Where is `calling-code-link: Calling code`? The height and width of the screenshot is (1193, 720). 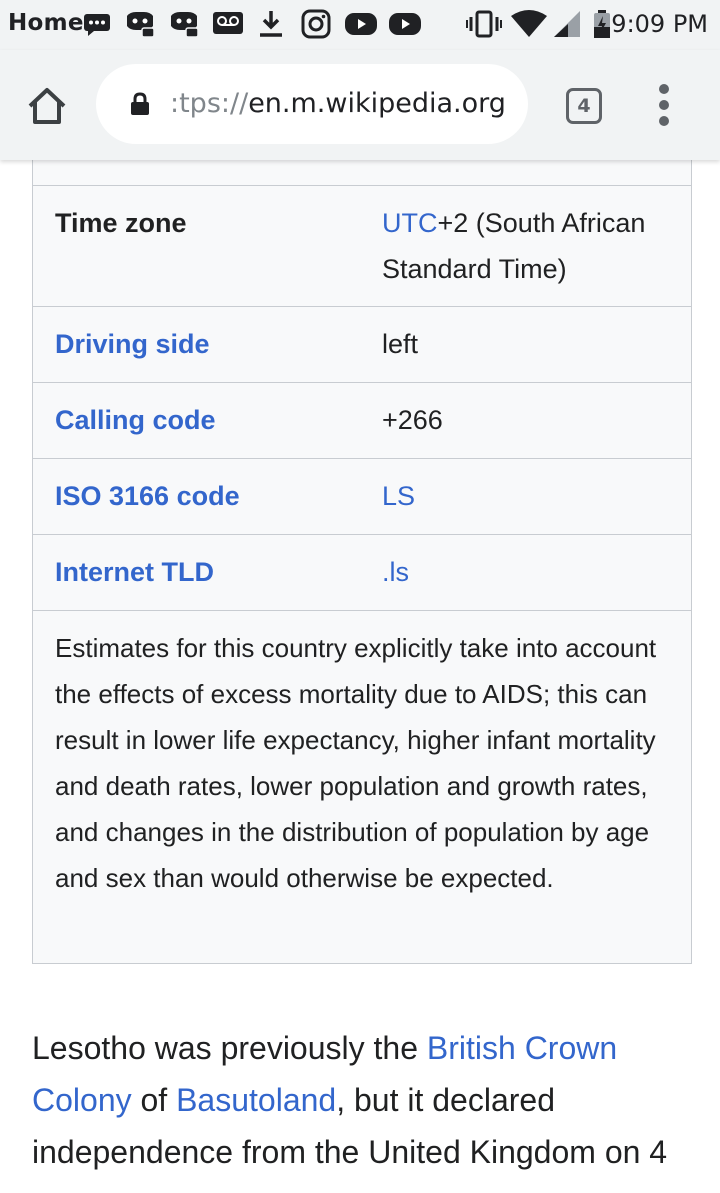 calling-code-link: Calling code is located at coordinates (135, 420).